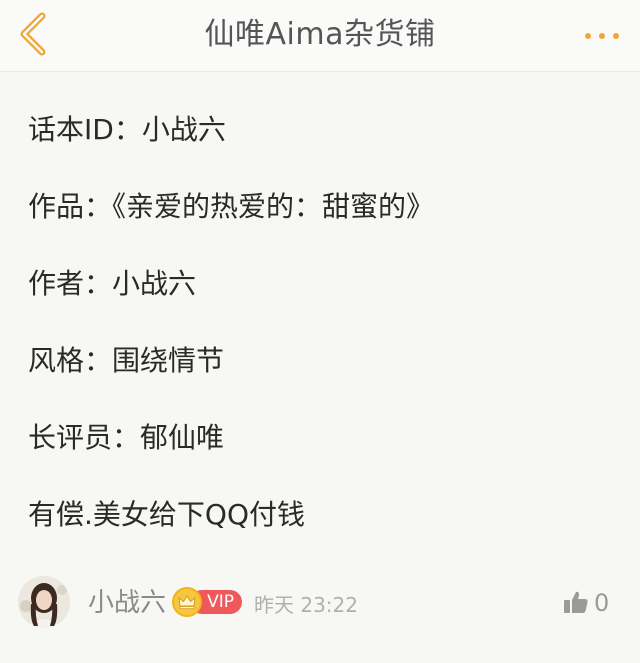  I want to click on post-line-note: 有偿.美女给下QQ付钱, so click(166, 514).